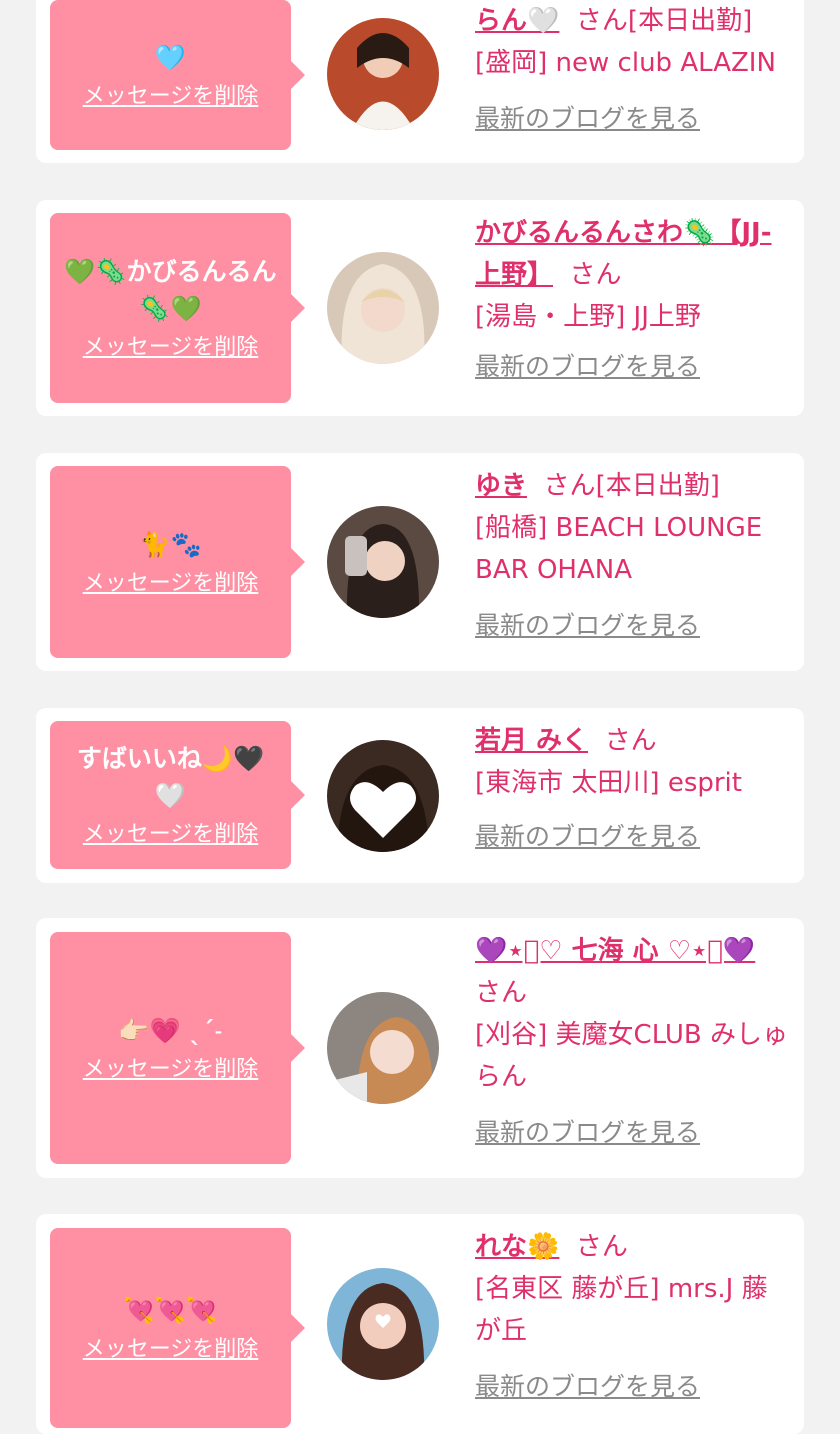 Image resolution: width=840 pixels, height=1434 pixels. I want to click on shop-name: [名東区 藤が丘] mrs.J 藤が丘, so click(621, 1310).